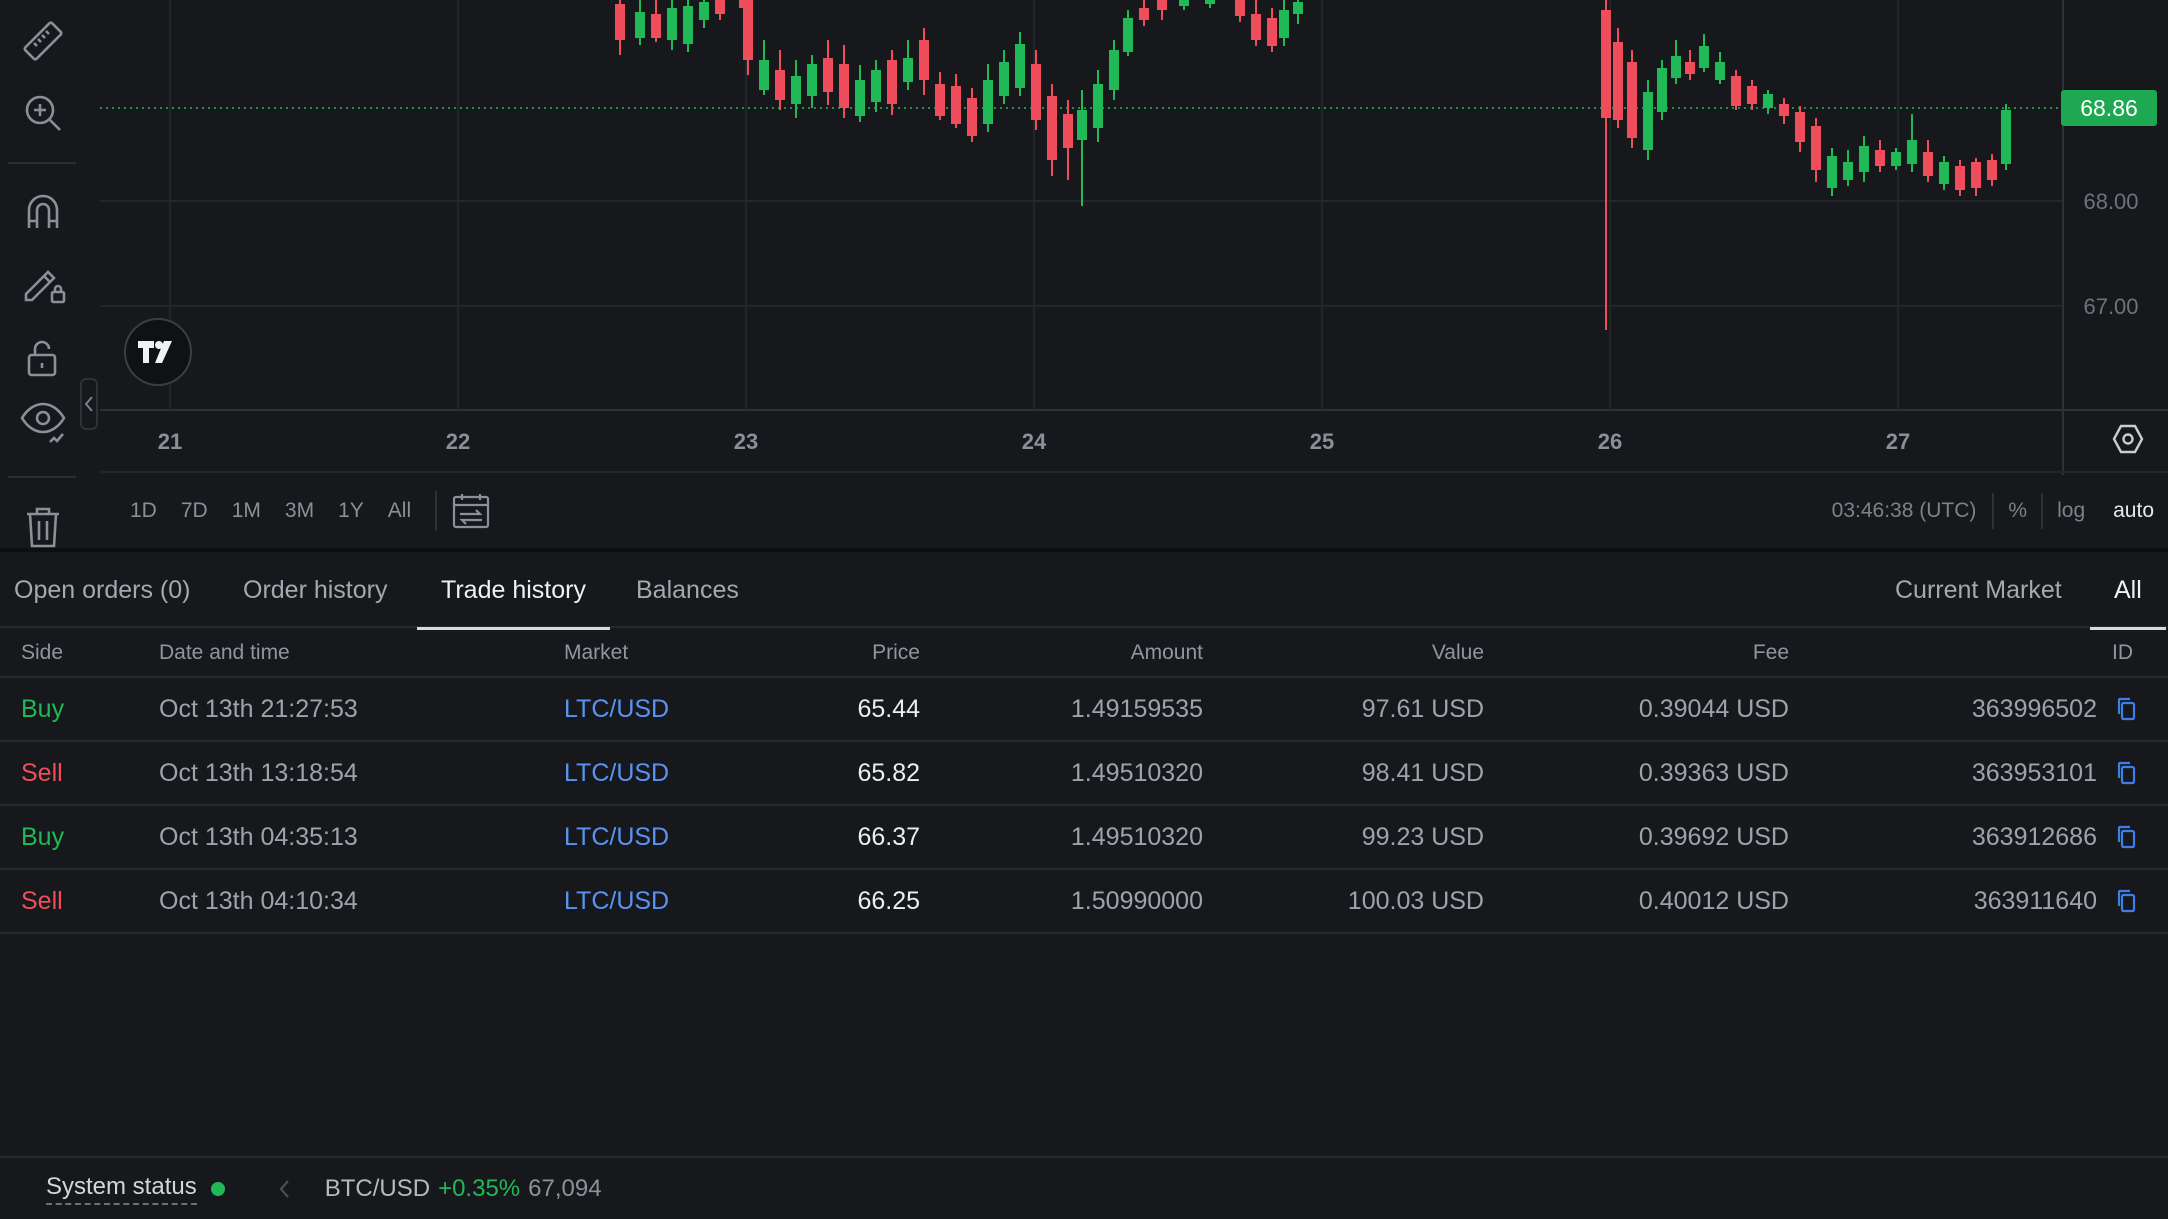 The image size is (2168, 1219). Describe the element at coordinates (596, 653) in the screenshot. I see `header-market: Market` at that location.